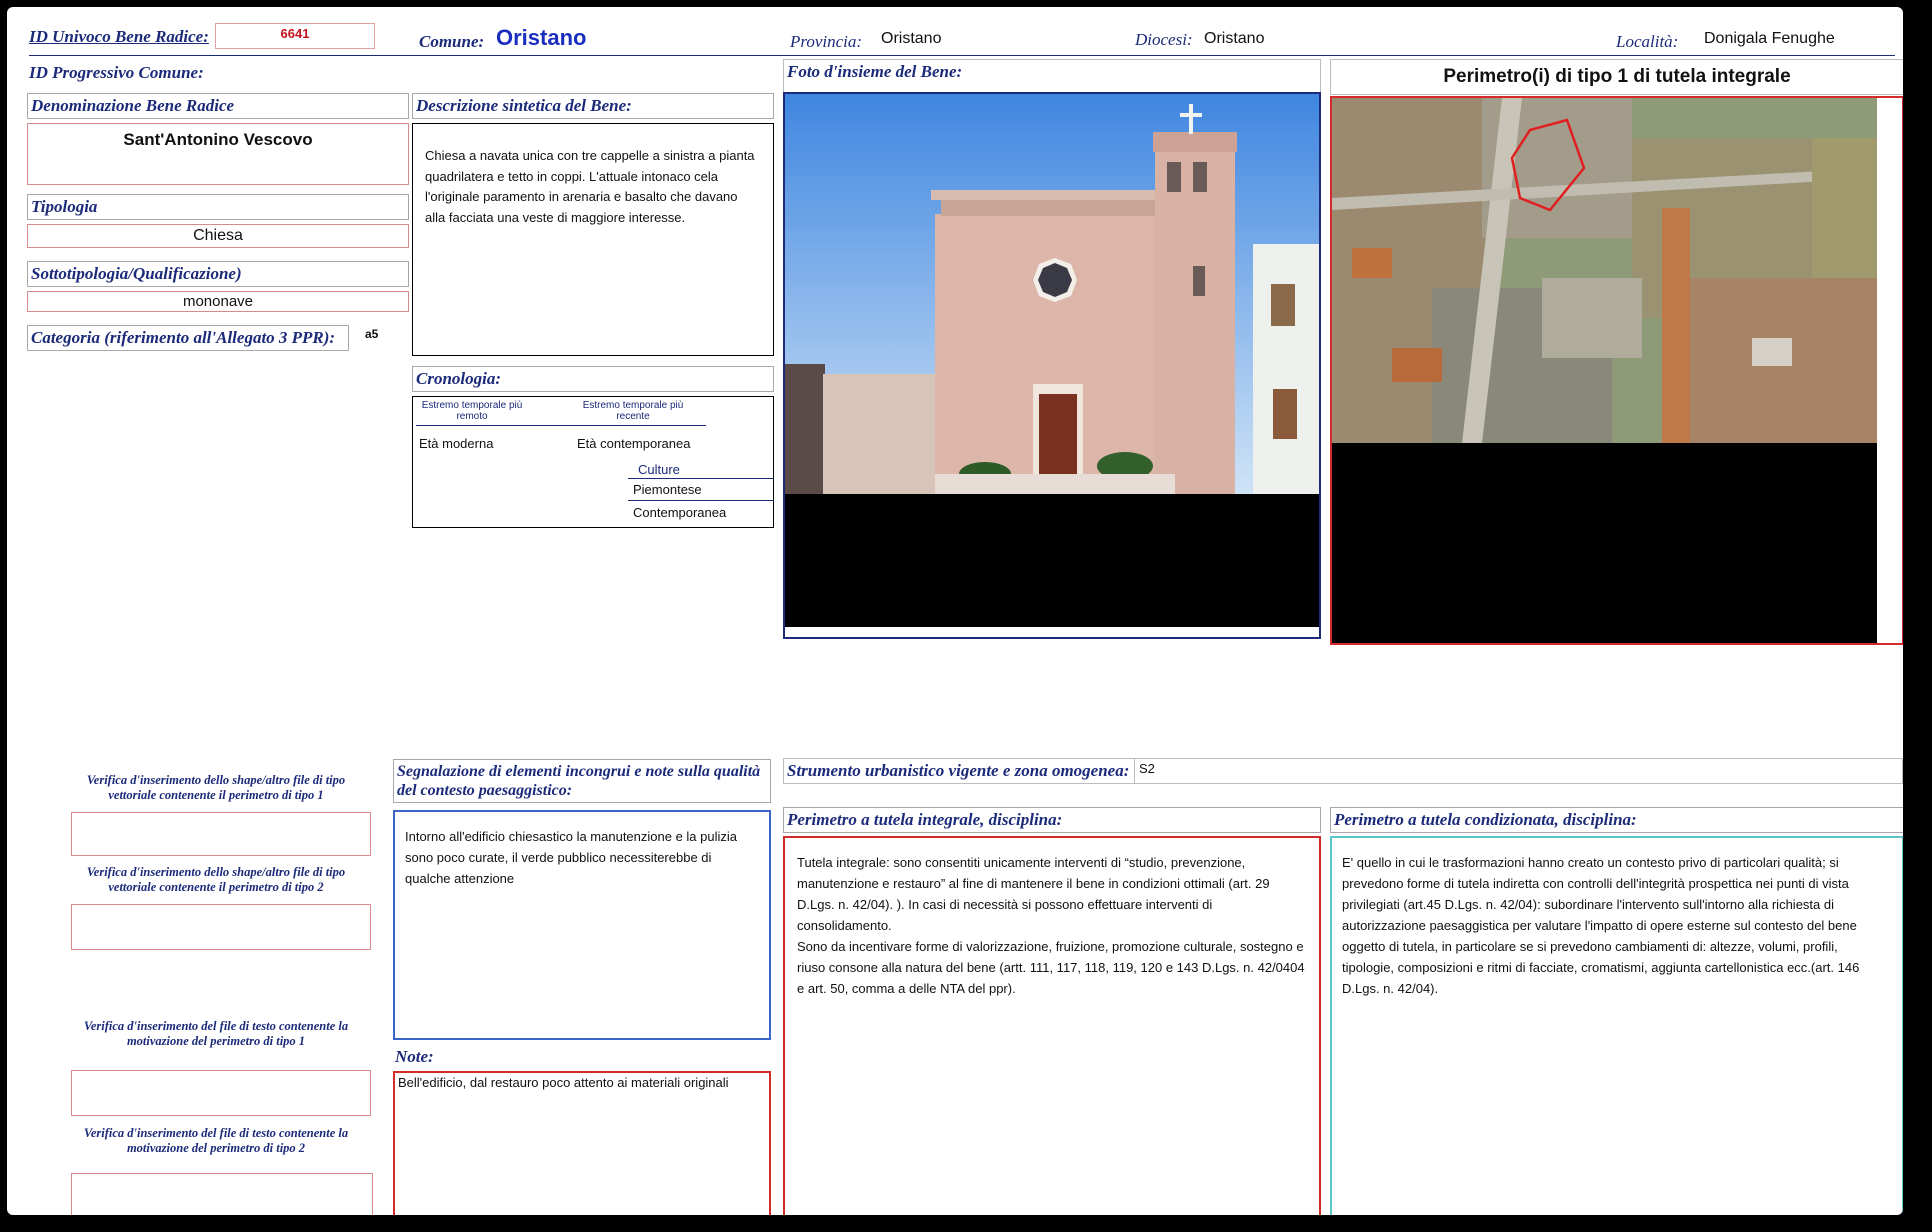  What do you see at coordinates (295, 36) in the screenshot?
I see `id-univoco-value: 6641` at bounding box center [295, 36].